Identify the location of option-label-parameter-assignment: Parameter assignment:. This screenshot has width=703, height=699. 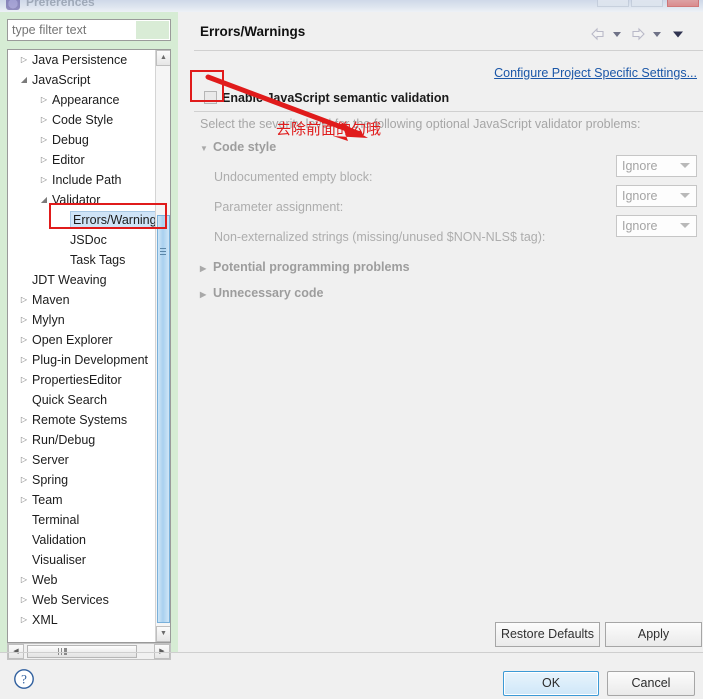
(279, 207).